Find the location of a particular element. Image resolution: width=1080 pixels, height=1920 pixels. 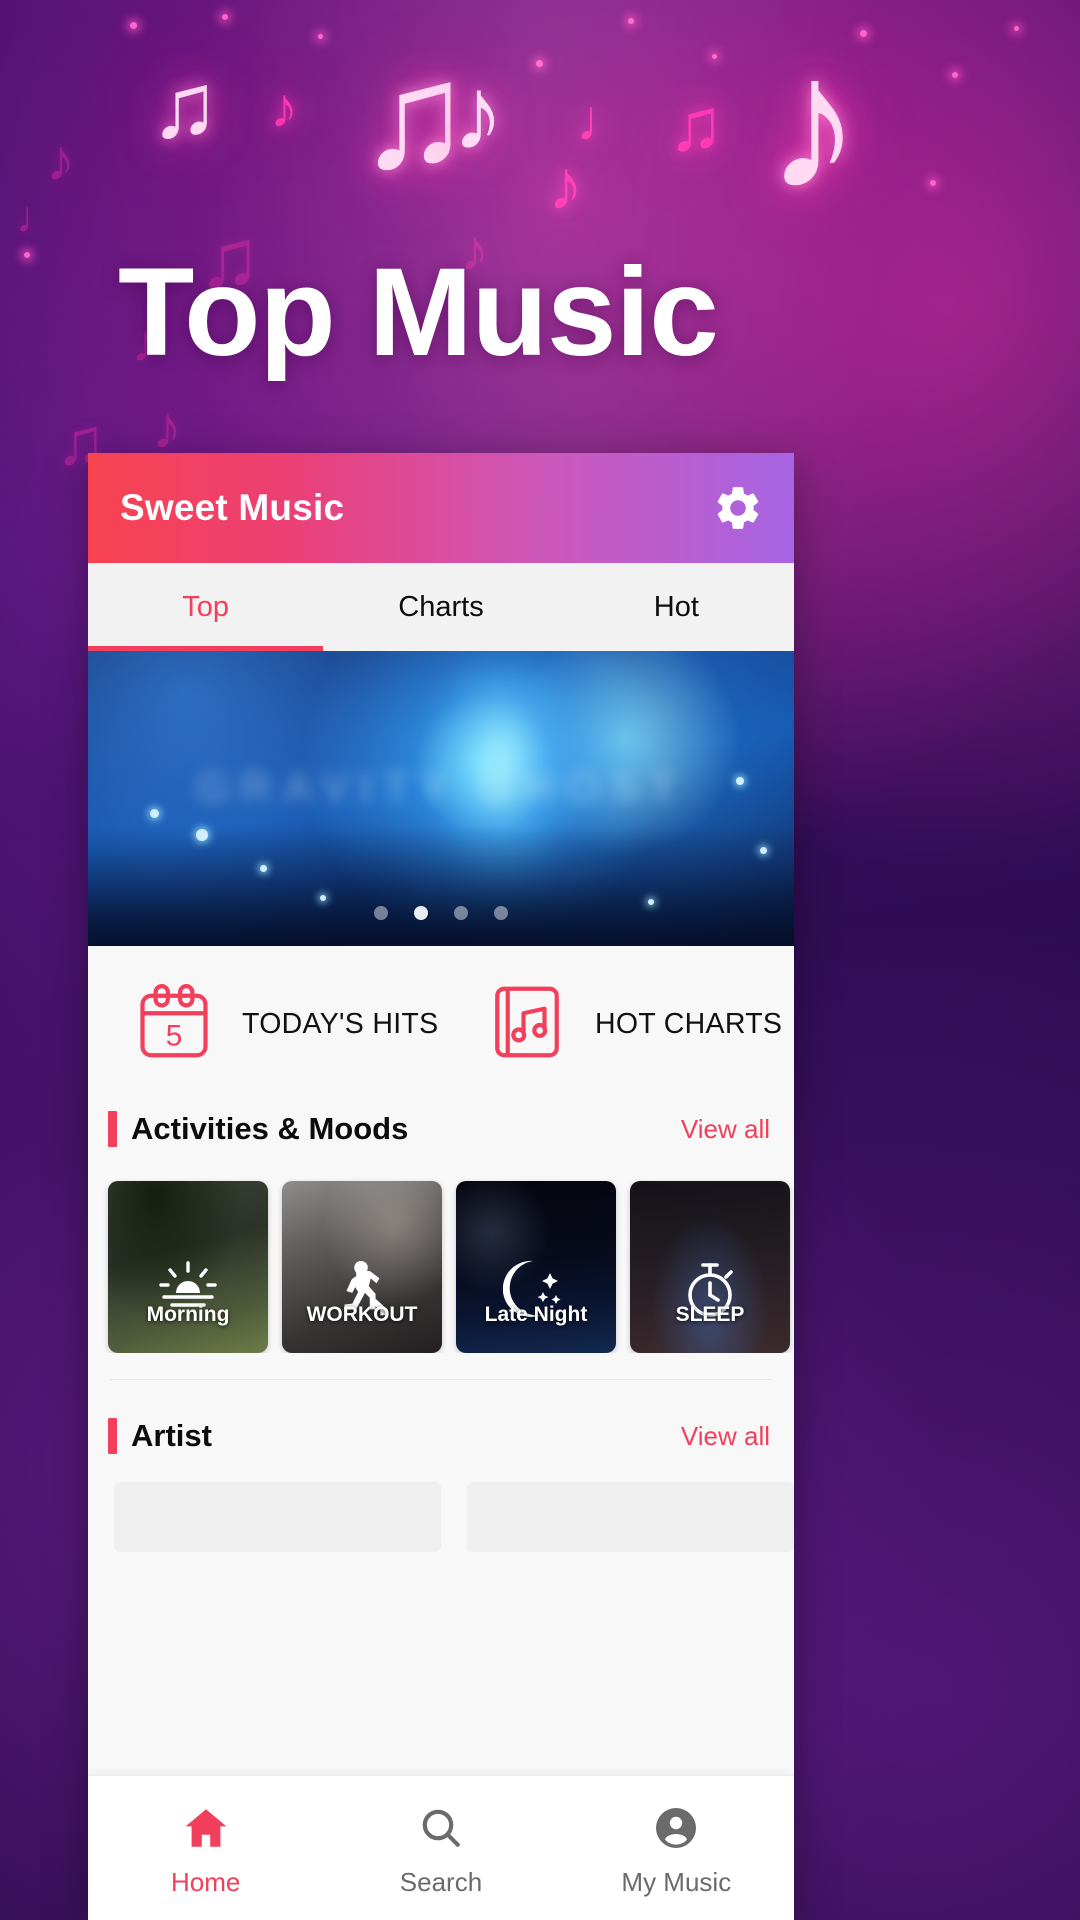

nav-item-my-music: My Music is located at coordinates (676, 1848).